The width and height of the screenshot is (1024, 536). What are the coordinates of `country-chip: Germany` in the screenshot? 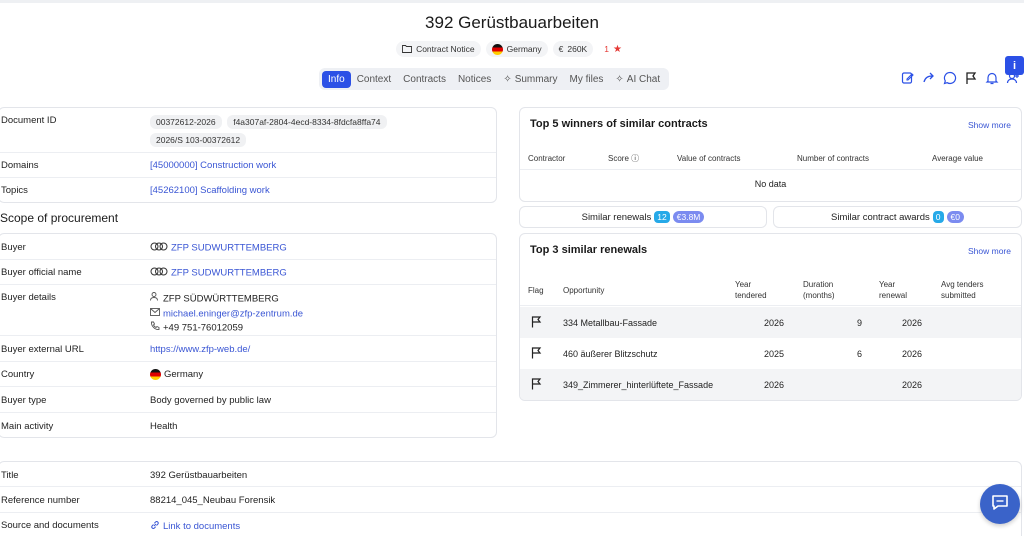 It's located at (516, 49).